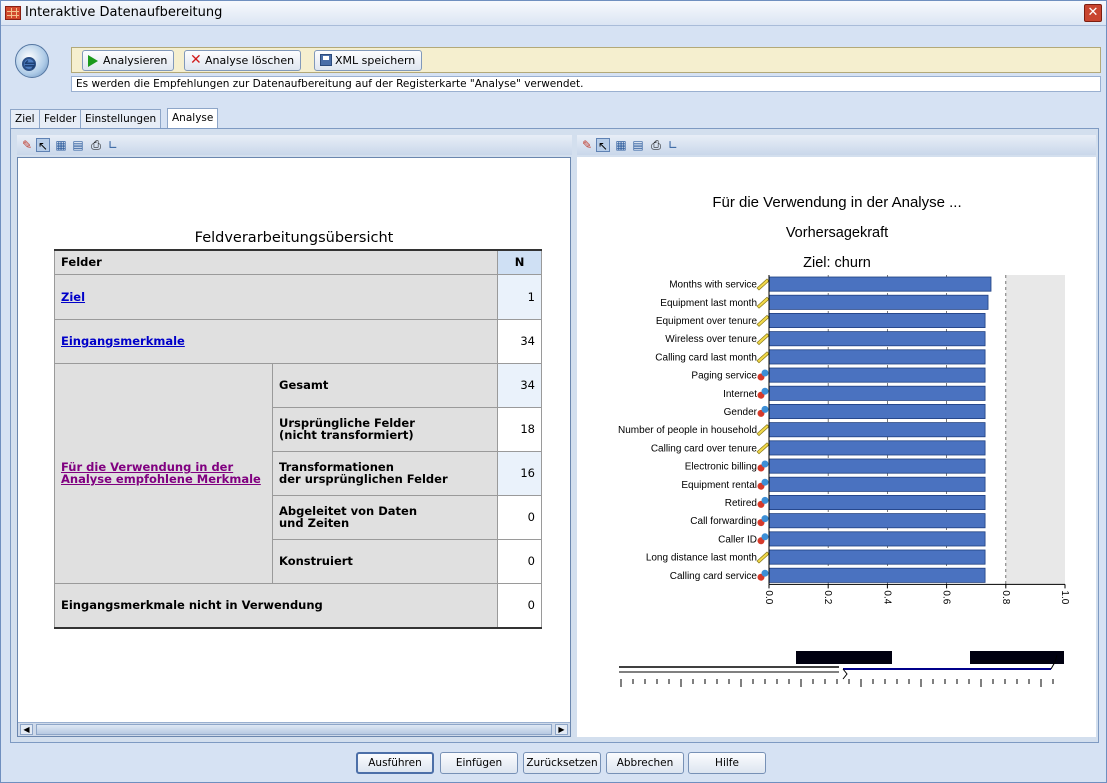 The width and height of the screenshot is (1107, 783). What do you see at coordinates (701, 558) in the screenshot?
I see `category-label: Long distance last month` at bounding box center [701, 558].